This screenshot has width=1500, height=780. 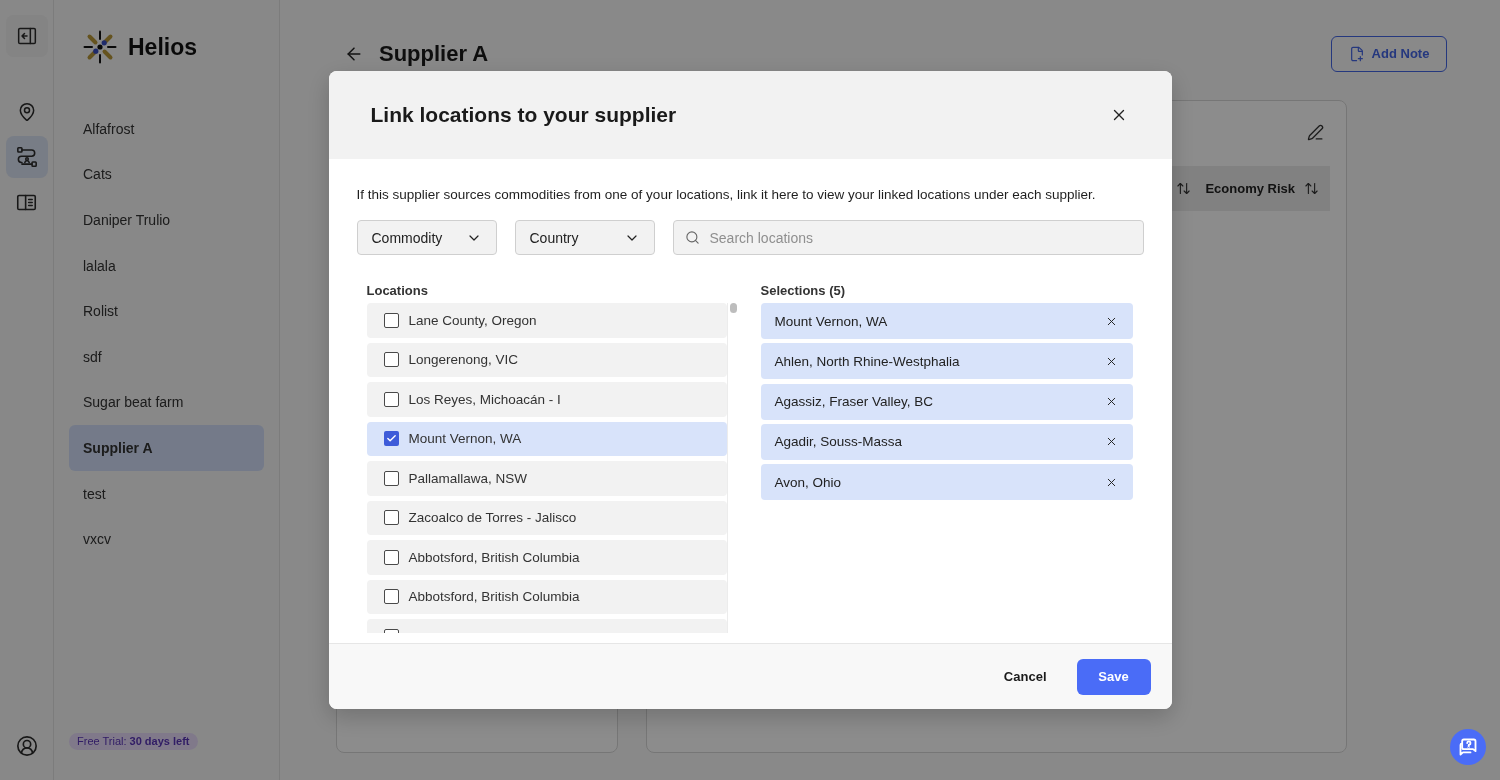 I want to click on help-chat-icon, so click(x=1468, y=747).